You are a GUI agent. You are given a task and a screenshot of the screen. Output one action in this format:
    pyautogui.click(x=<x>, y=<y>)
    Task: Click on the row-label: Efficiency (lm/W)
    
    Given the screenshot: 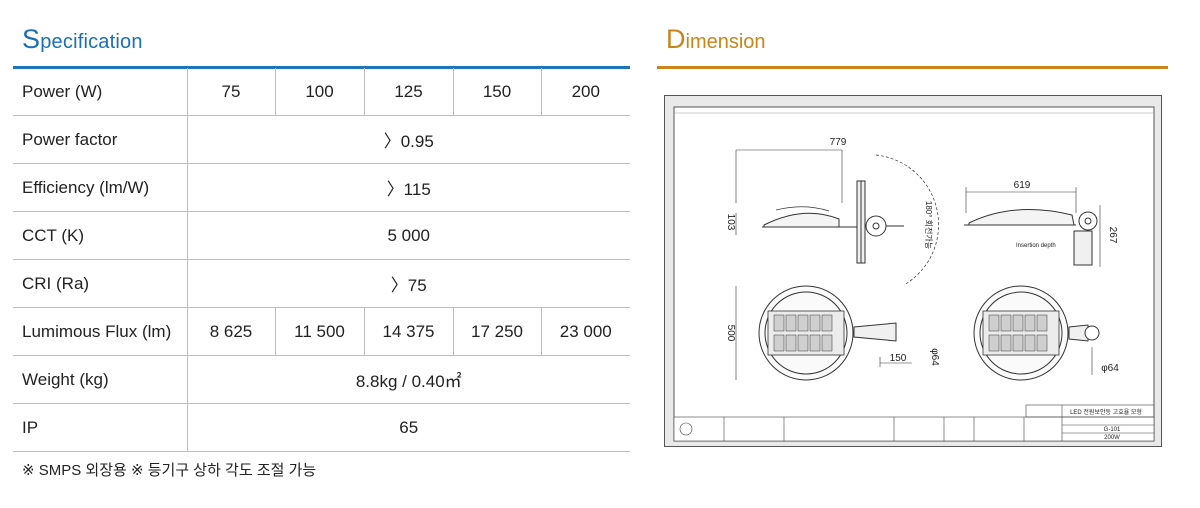 What is the action you would take?
    pyautogui.click(x=100, y=187)
    